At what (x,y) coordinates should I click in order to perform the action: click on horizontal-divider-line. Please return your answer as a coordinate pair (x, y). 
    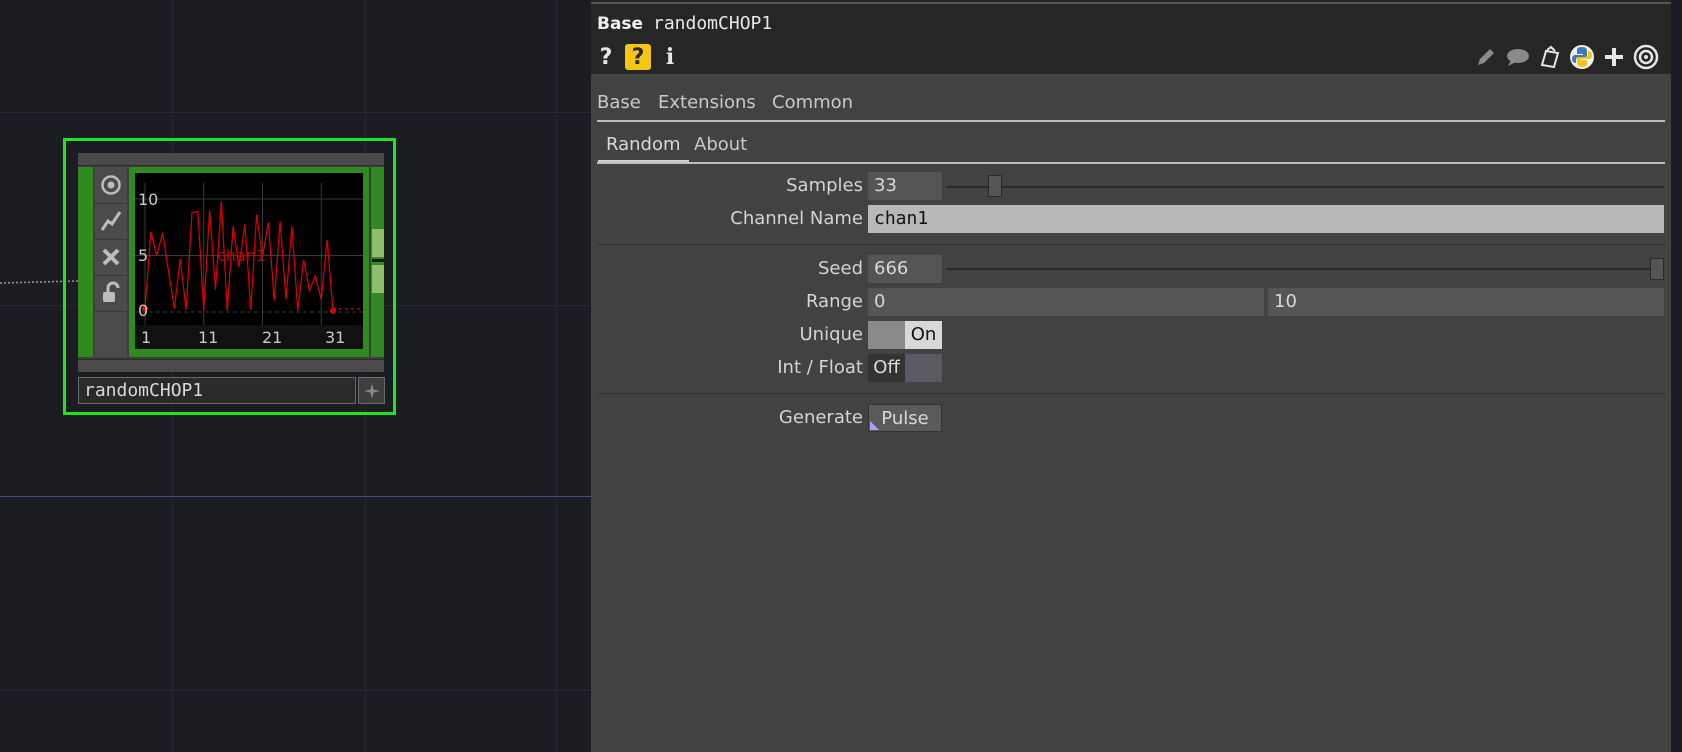
    Looking at the image, I should click on (295, 496).